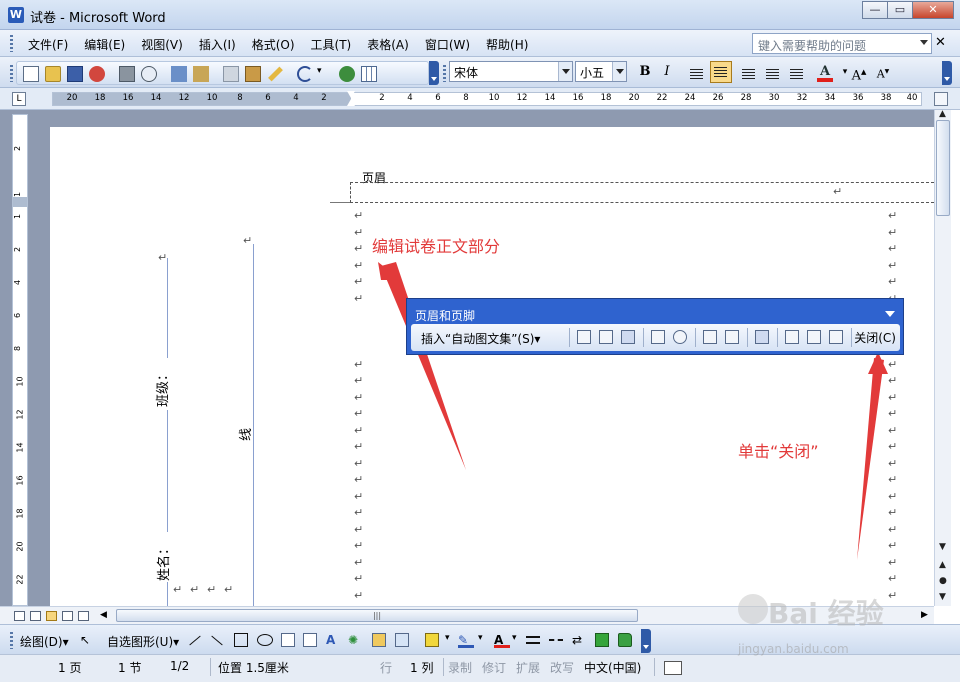 This screenshot has height=682, width=960. Describe the element at coordinates (466, 640) in the screenshot. I see `line-color-icon: ✎` at that location.